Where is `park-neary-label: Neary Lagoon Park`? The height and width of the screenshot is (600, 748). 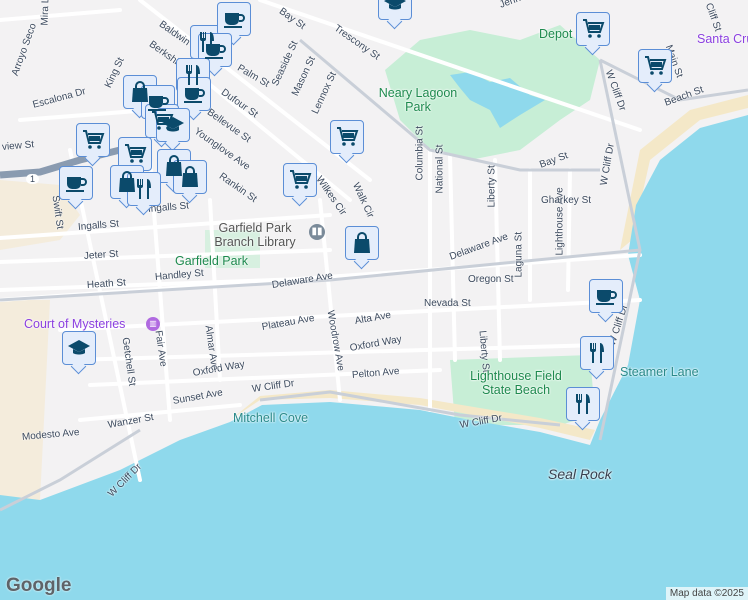 park-neary-label: Neary Lagoon Park is located at coordinates (418, 100).